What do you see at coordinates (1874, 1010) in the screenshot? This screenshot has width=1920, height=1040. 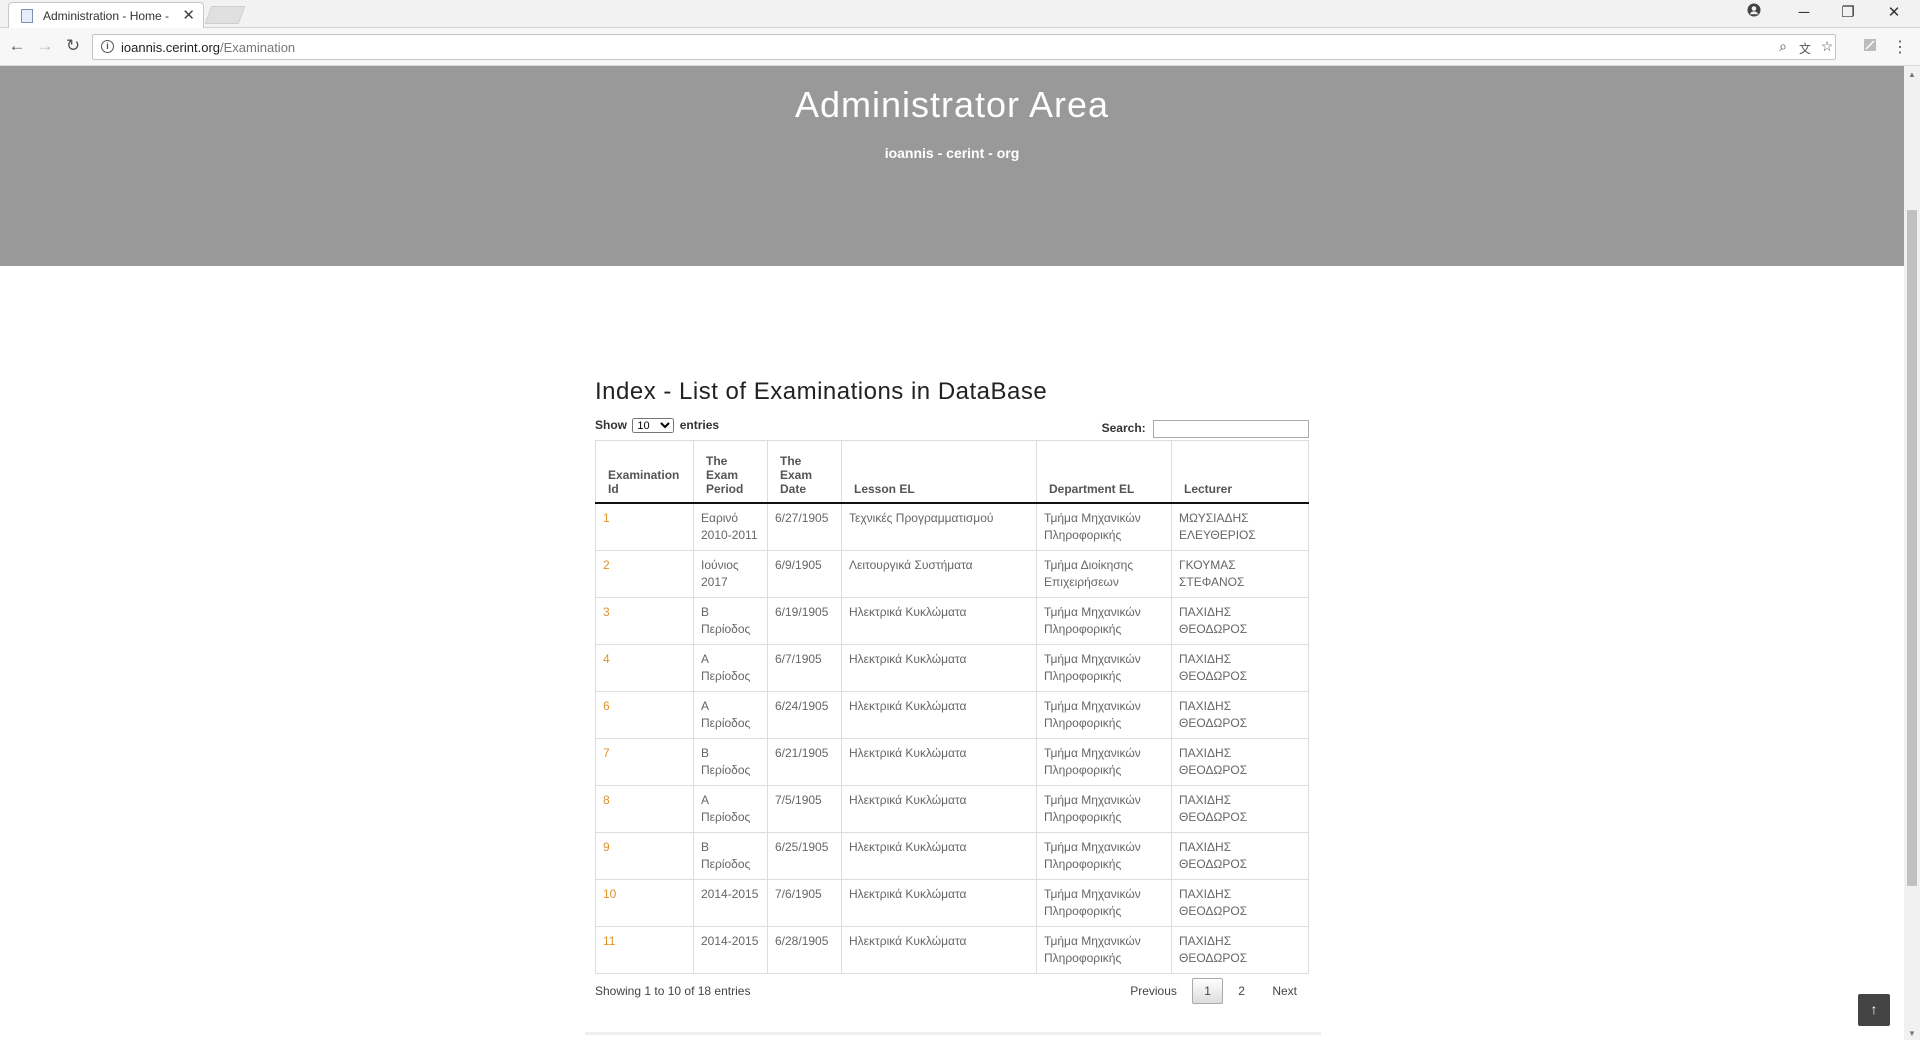 I see `scroll-to-top-button: ↑` at bounding box center [1874, 1010].